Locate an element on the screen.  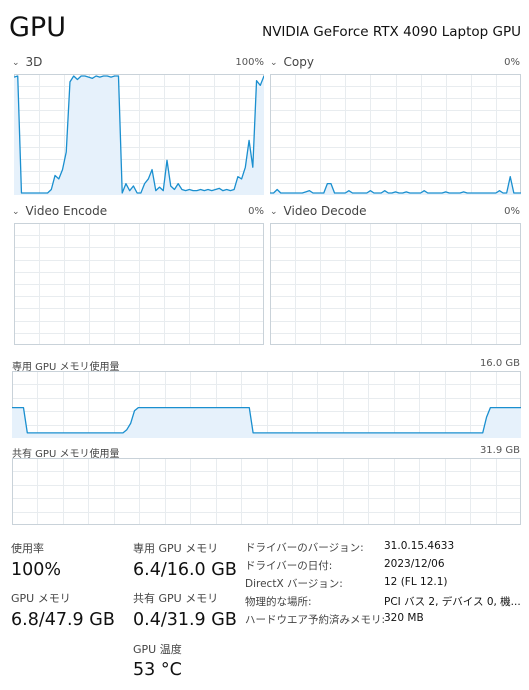
copy-engine-graph is located at coordinates (395, 134).